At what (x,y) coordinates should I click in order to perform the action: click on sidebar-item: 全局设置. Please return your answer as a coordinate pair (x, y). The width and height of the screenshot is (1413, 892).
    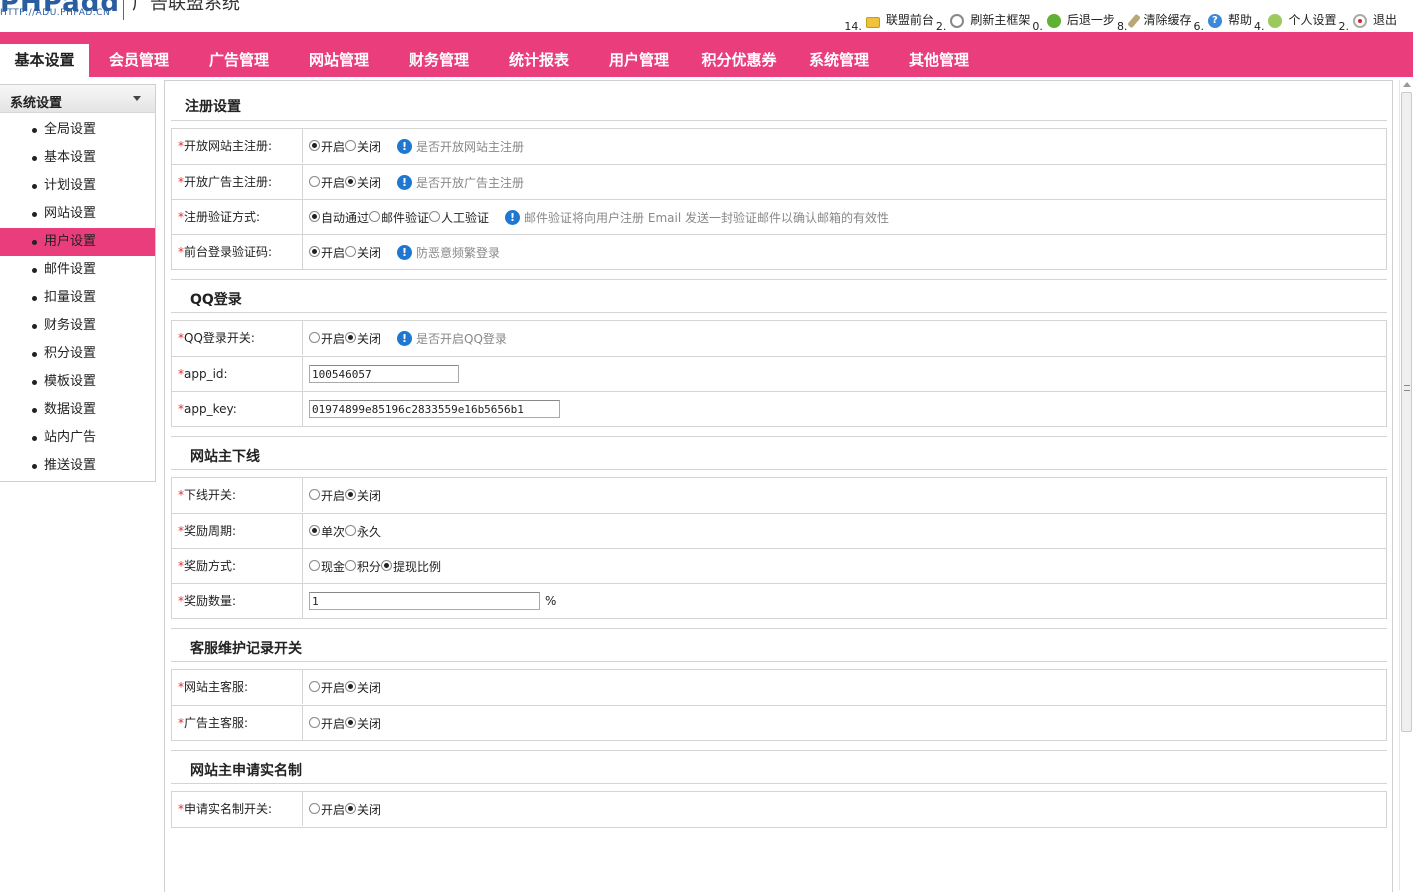
    Looking at the image, I should click on (77, 130).